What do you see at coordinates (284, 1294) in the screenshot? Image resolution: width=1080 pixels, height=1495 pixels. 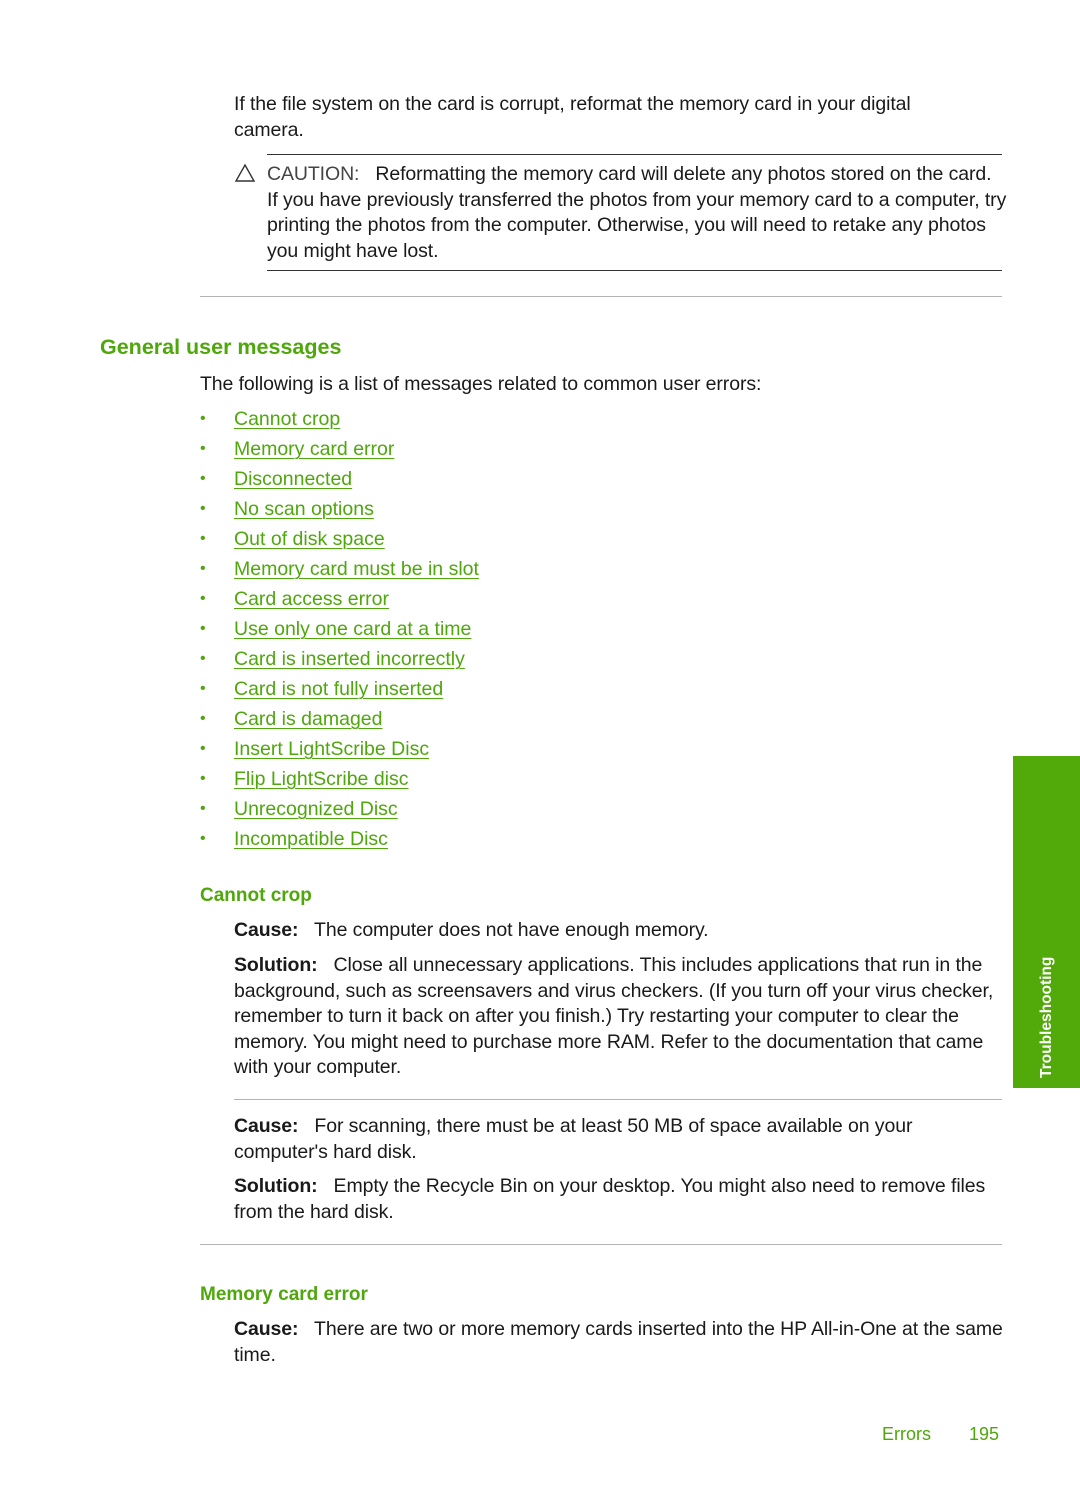 I see `memory-card-error-heading: Memory card error` at bounding box center [284, 1294].